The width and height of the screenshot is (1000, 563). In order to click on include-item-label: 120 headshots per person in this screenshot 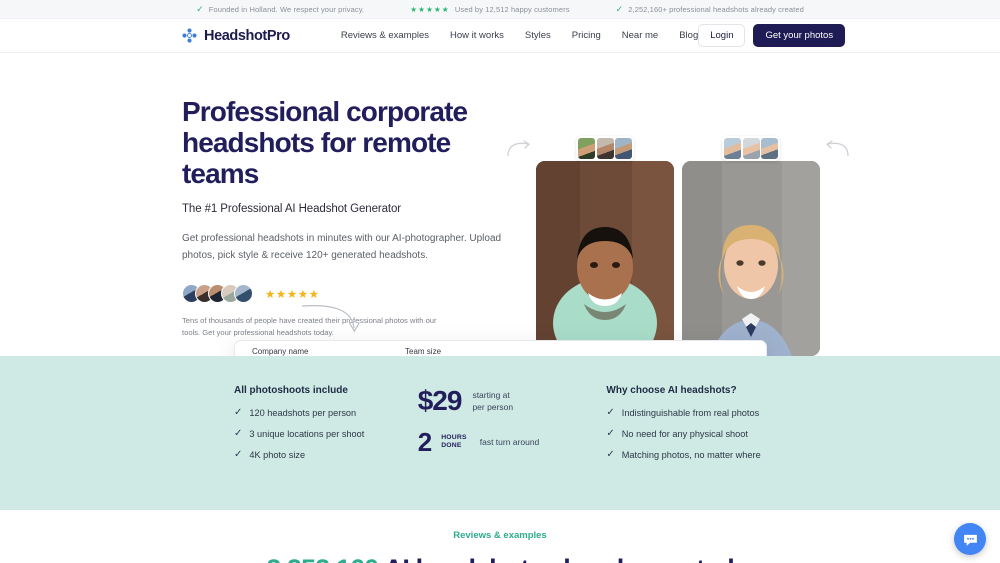, I will do `click(303, 413)`.